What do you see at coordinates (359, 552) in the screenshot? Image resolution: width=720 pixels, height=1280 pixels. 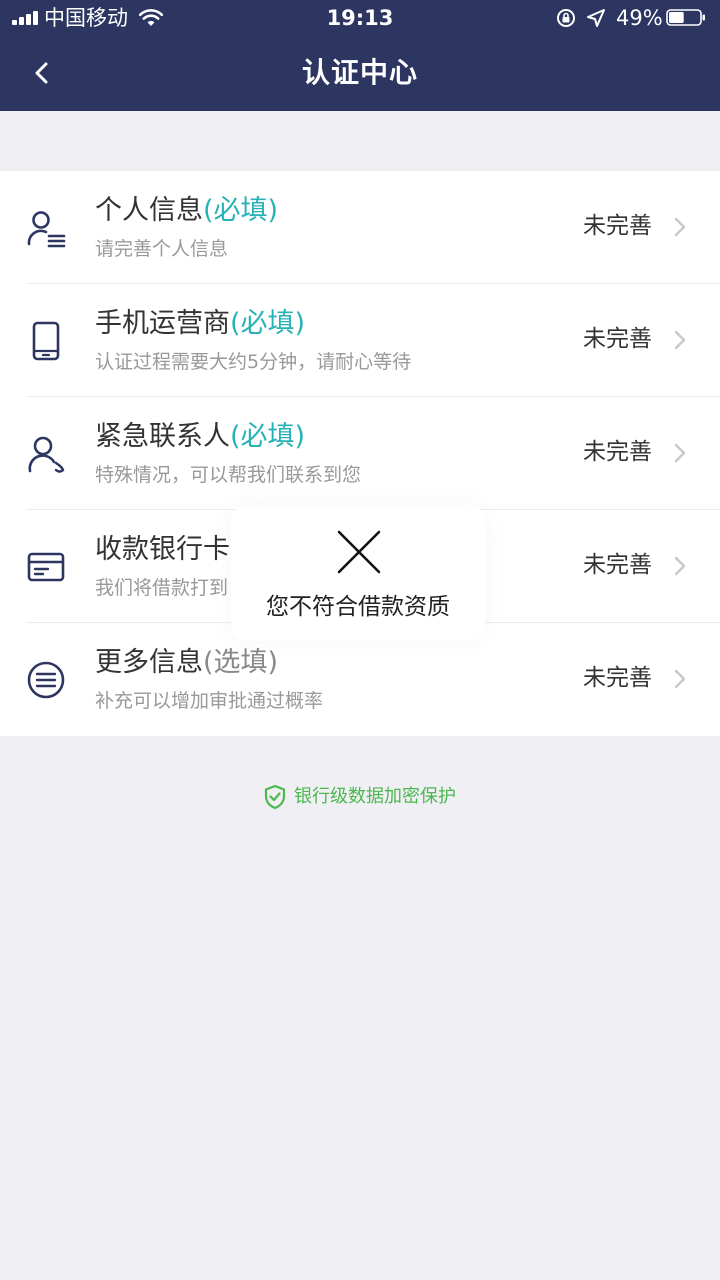 I see `close-icon` at bounding box center [359, 552].